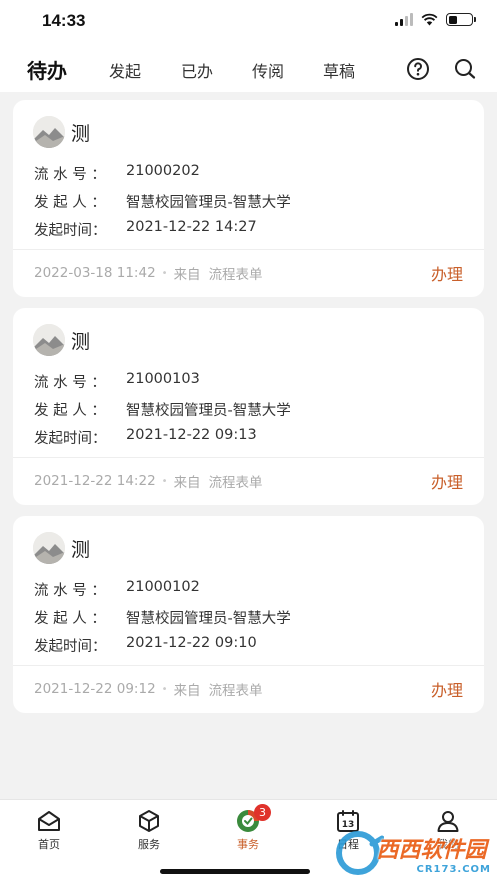 The image size is (497, 883). I want to click on tab-drafts: 草稿, so click(339, 70).